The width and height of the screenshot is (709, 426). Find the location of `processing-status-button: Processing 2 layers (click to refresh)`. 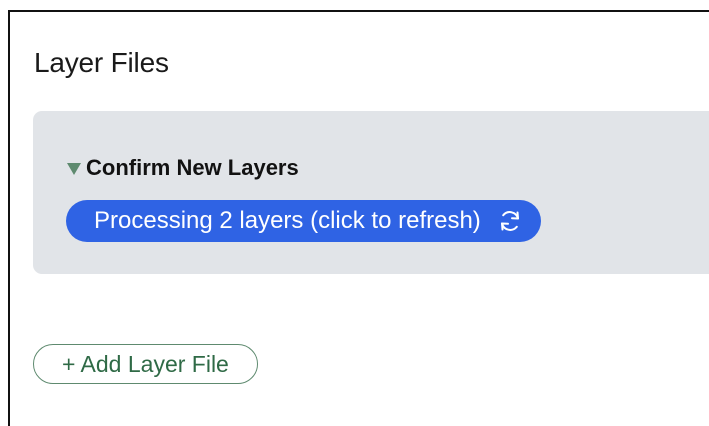

processing-status-button: Processing 2 layers (click to refresh) is located at coordinates (303, 221).